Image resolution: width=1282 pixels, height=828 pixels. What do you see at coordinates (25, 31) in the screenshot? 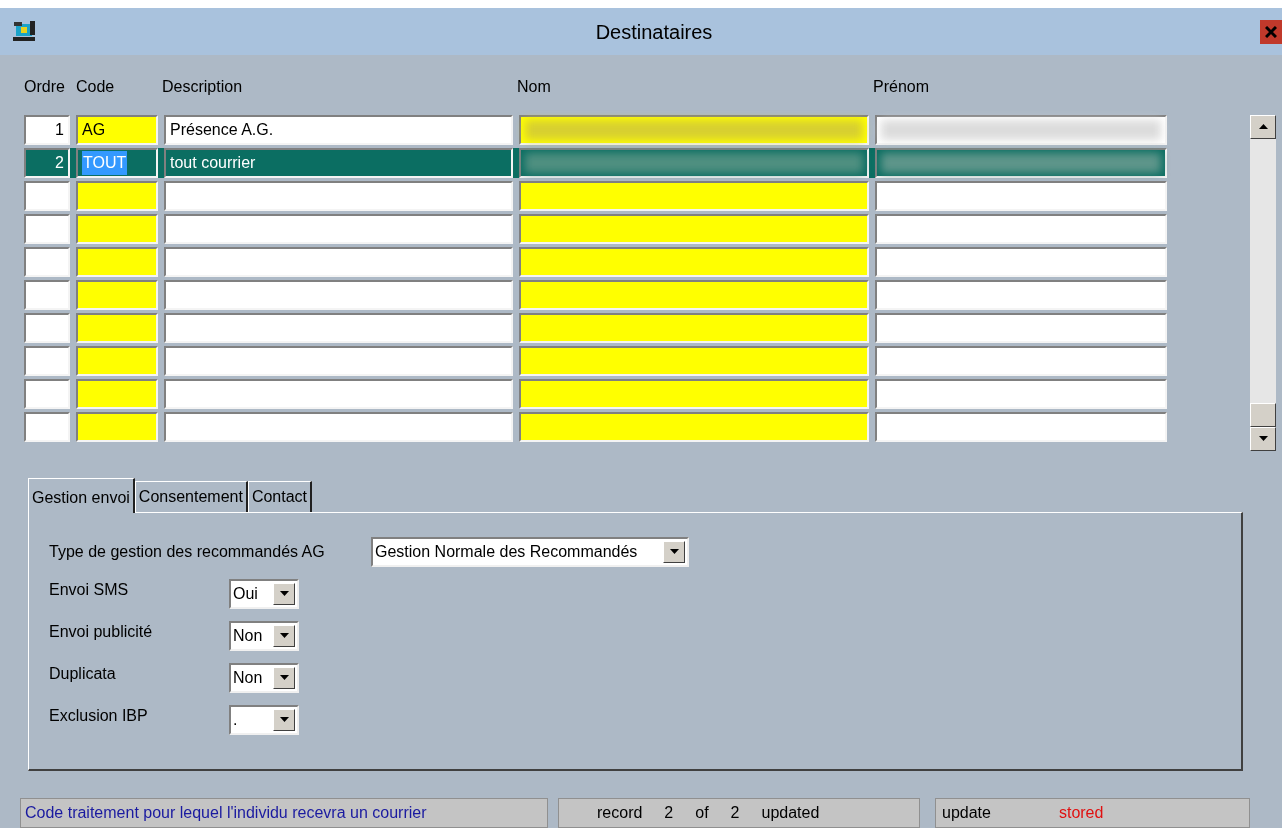
I see `app-icon` at bounding box center [25, 31].